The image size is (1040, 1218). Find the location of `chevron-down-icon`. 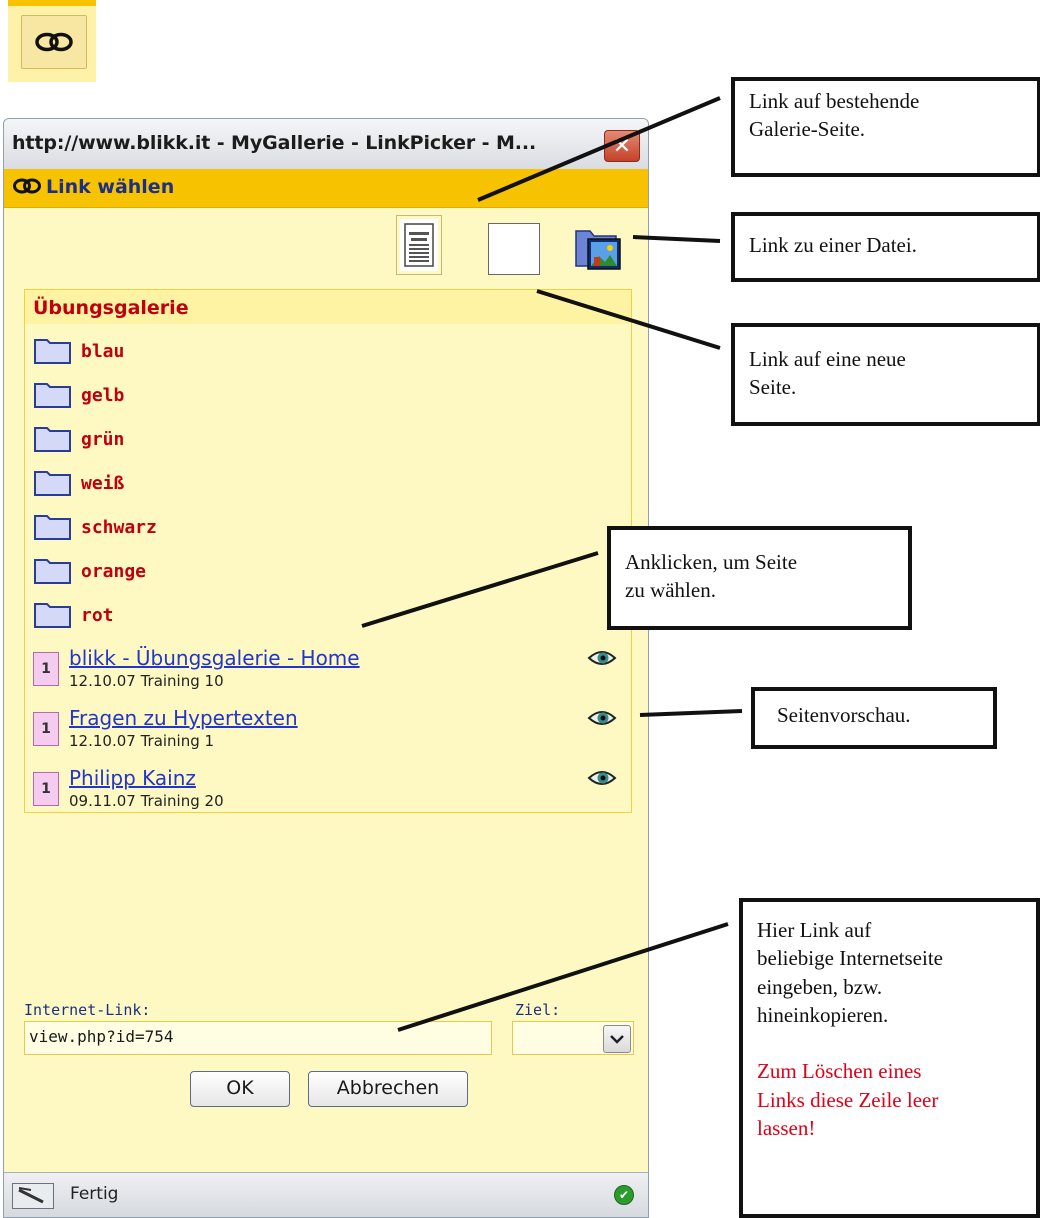

chevron-down-icon is located at coordinates (617, 1039).